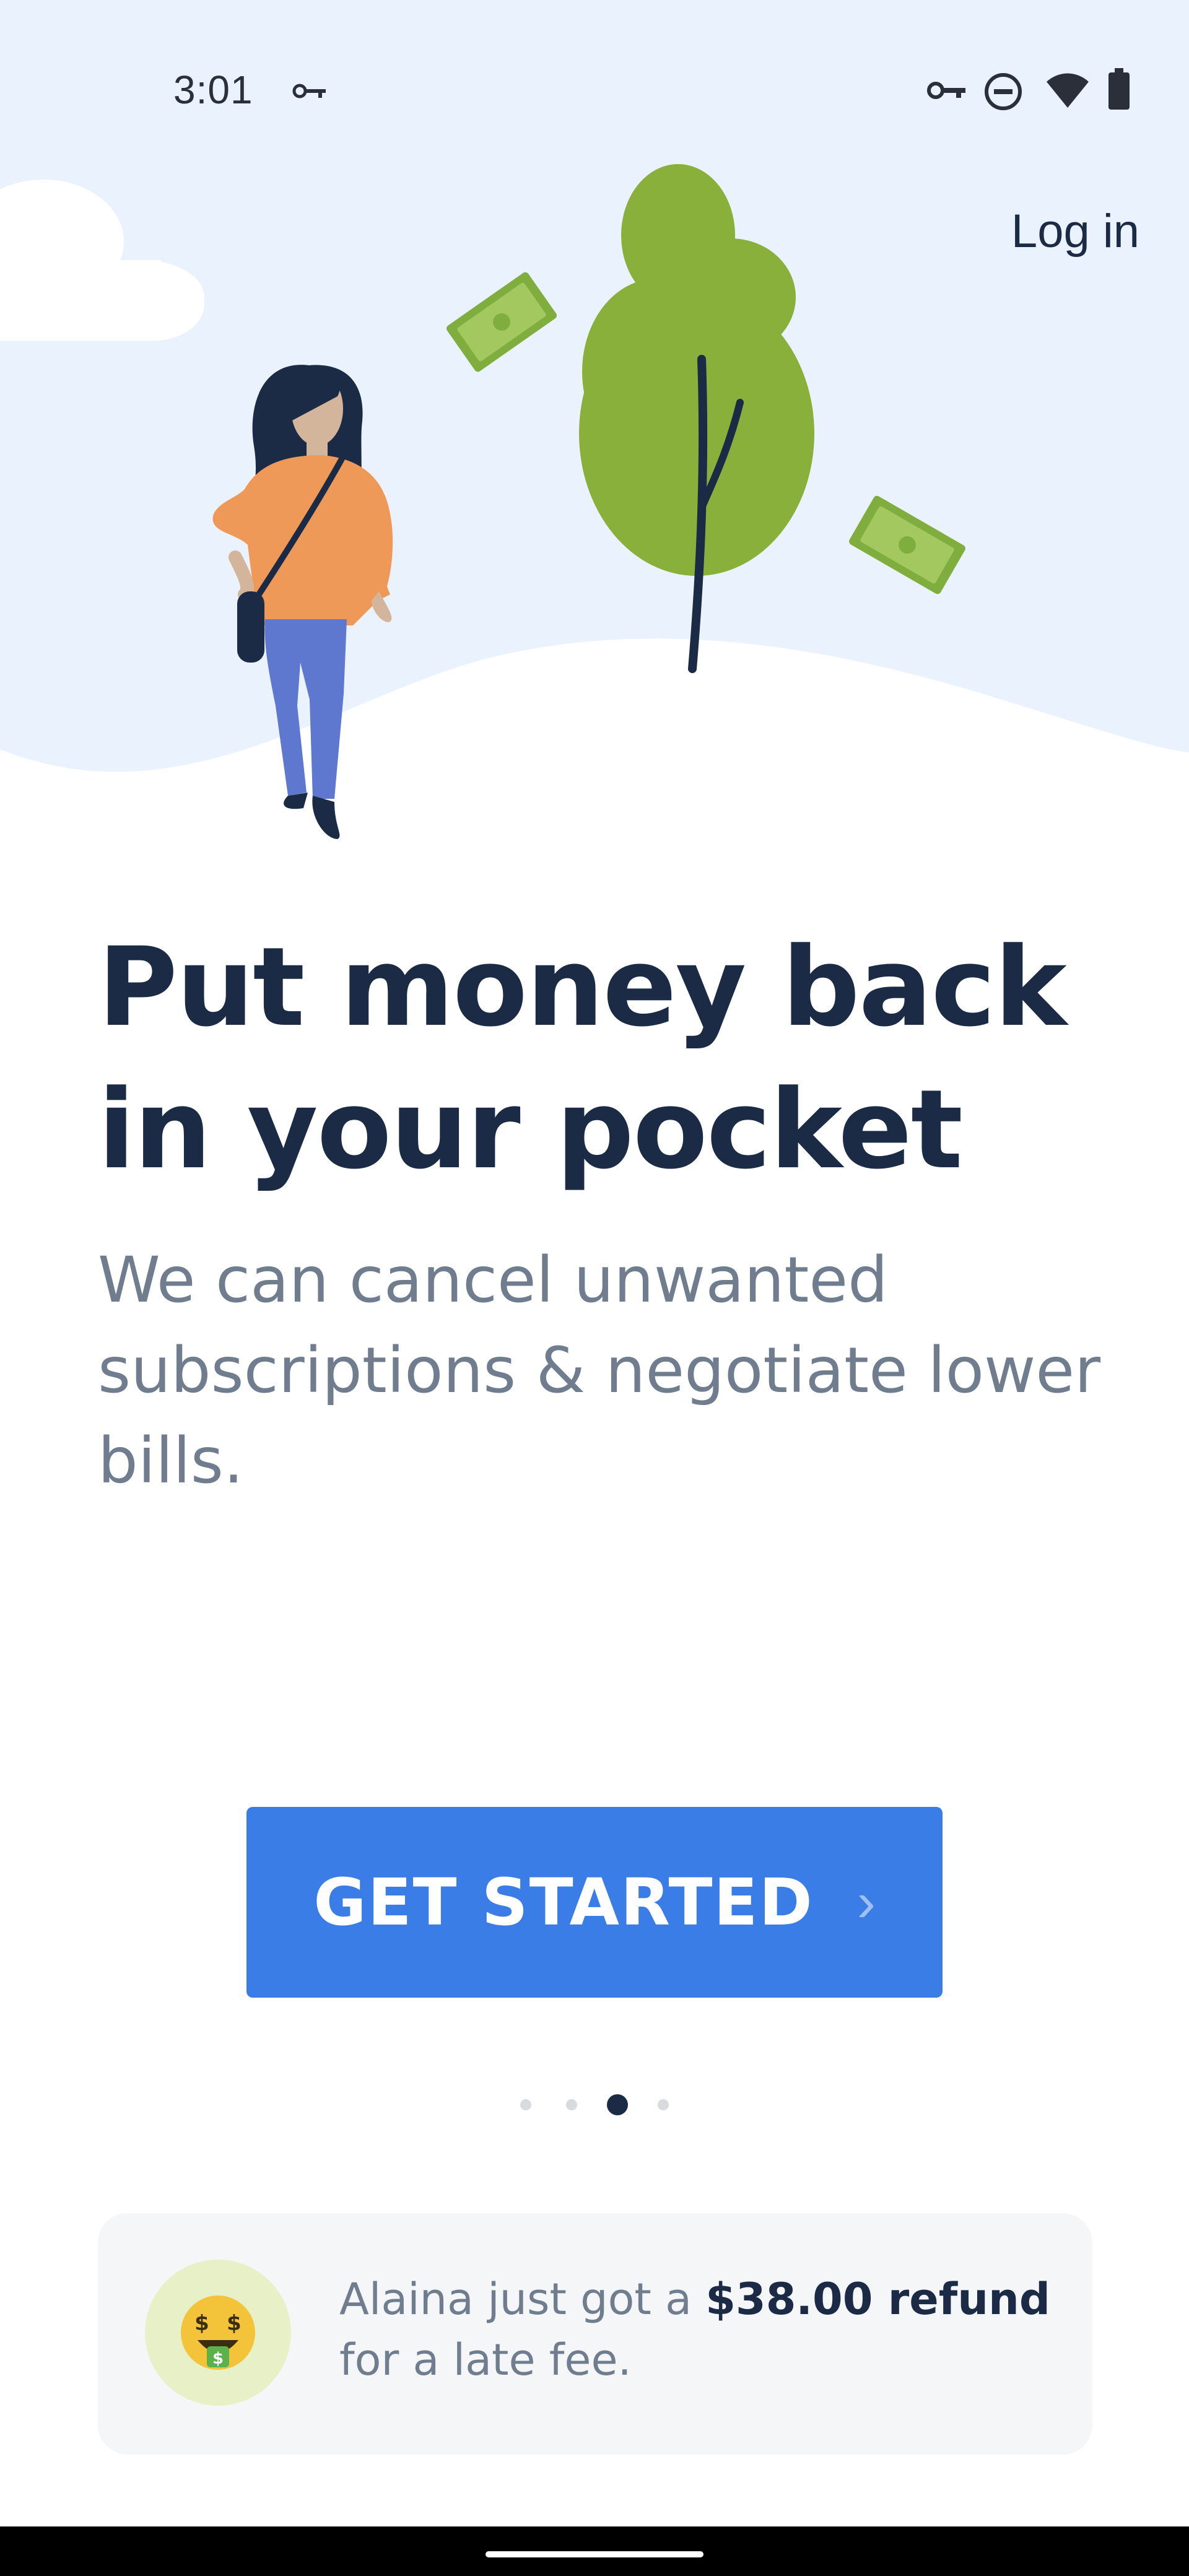 This screenshot has width=1189, height=2576. Describe the element at coordinates (563, 1902) in the screenshot. I see `get-started-label: GET STARTED` at that location.